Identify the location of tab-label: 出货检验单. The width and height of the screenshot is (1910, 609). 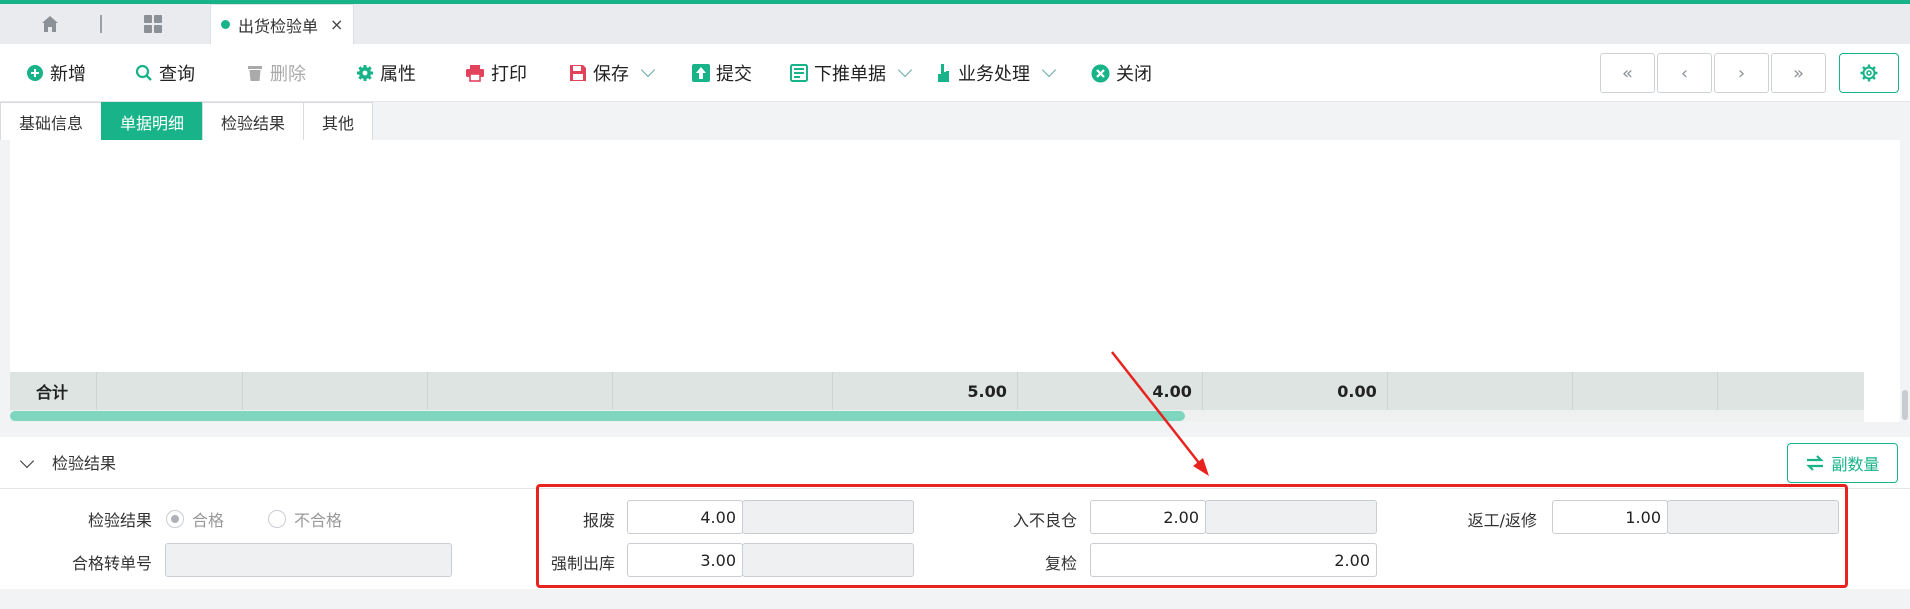
(278, 26).